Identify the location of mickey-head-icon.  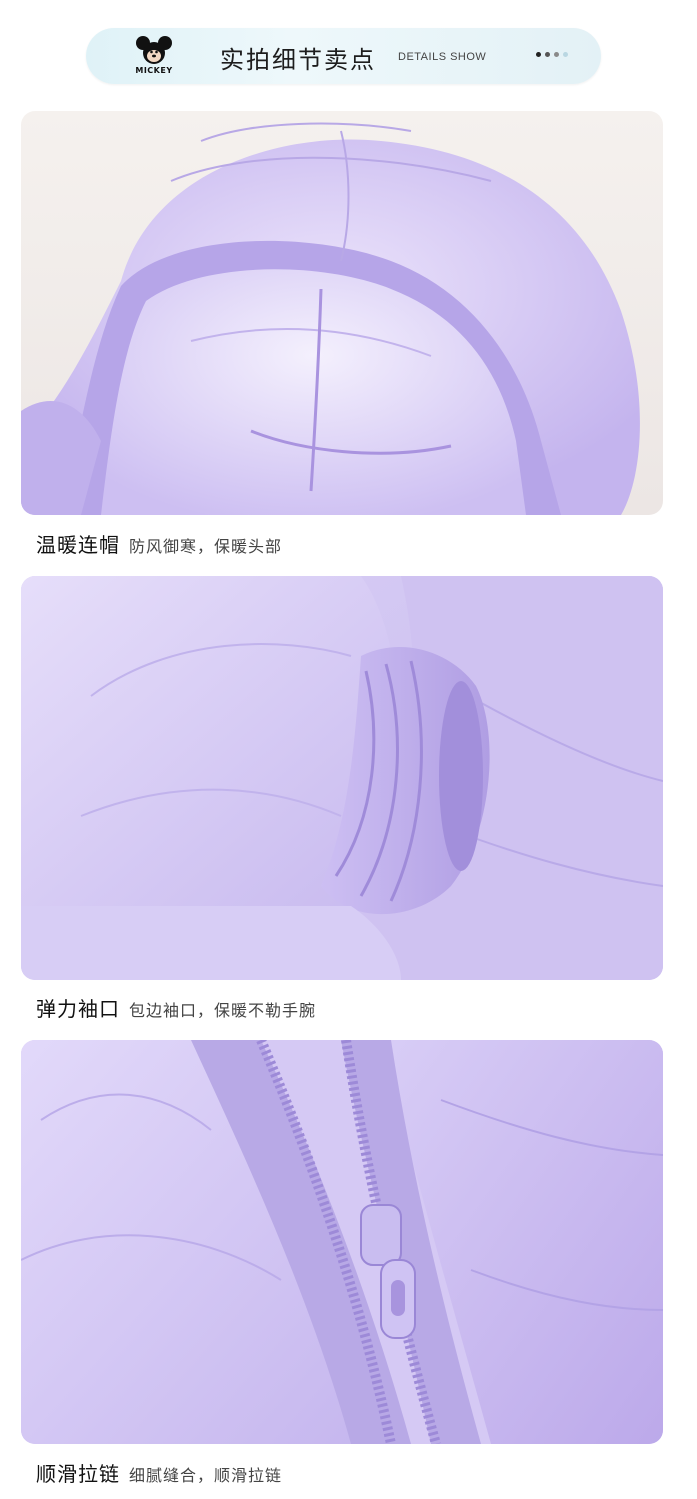
(154, 50).